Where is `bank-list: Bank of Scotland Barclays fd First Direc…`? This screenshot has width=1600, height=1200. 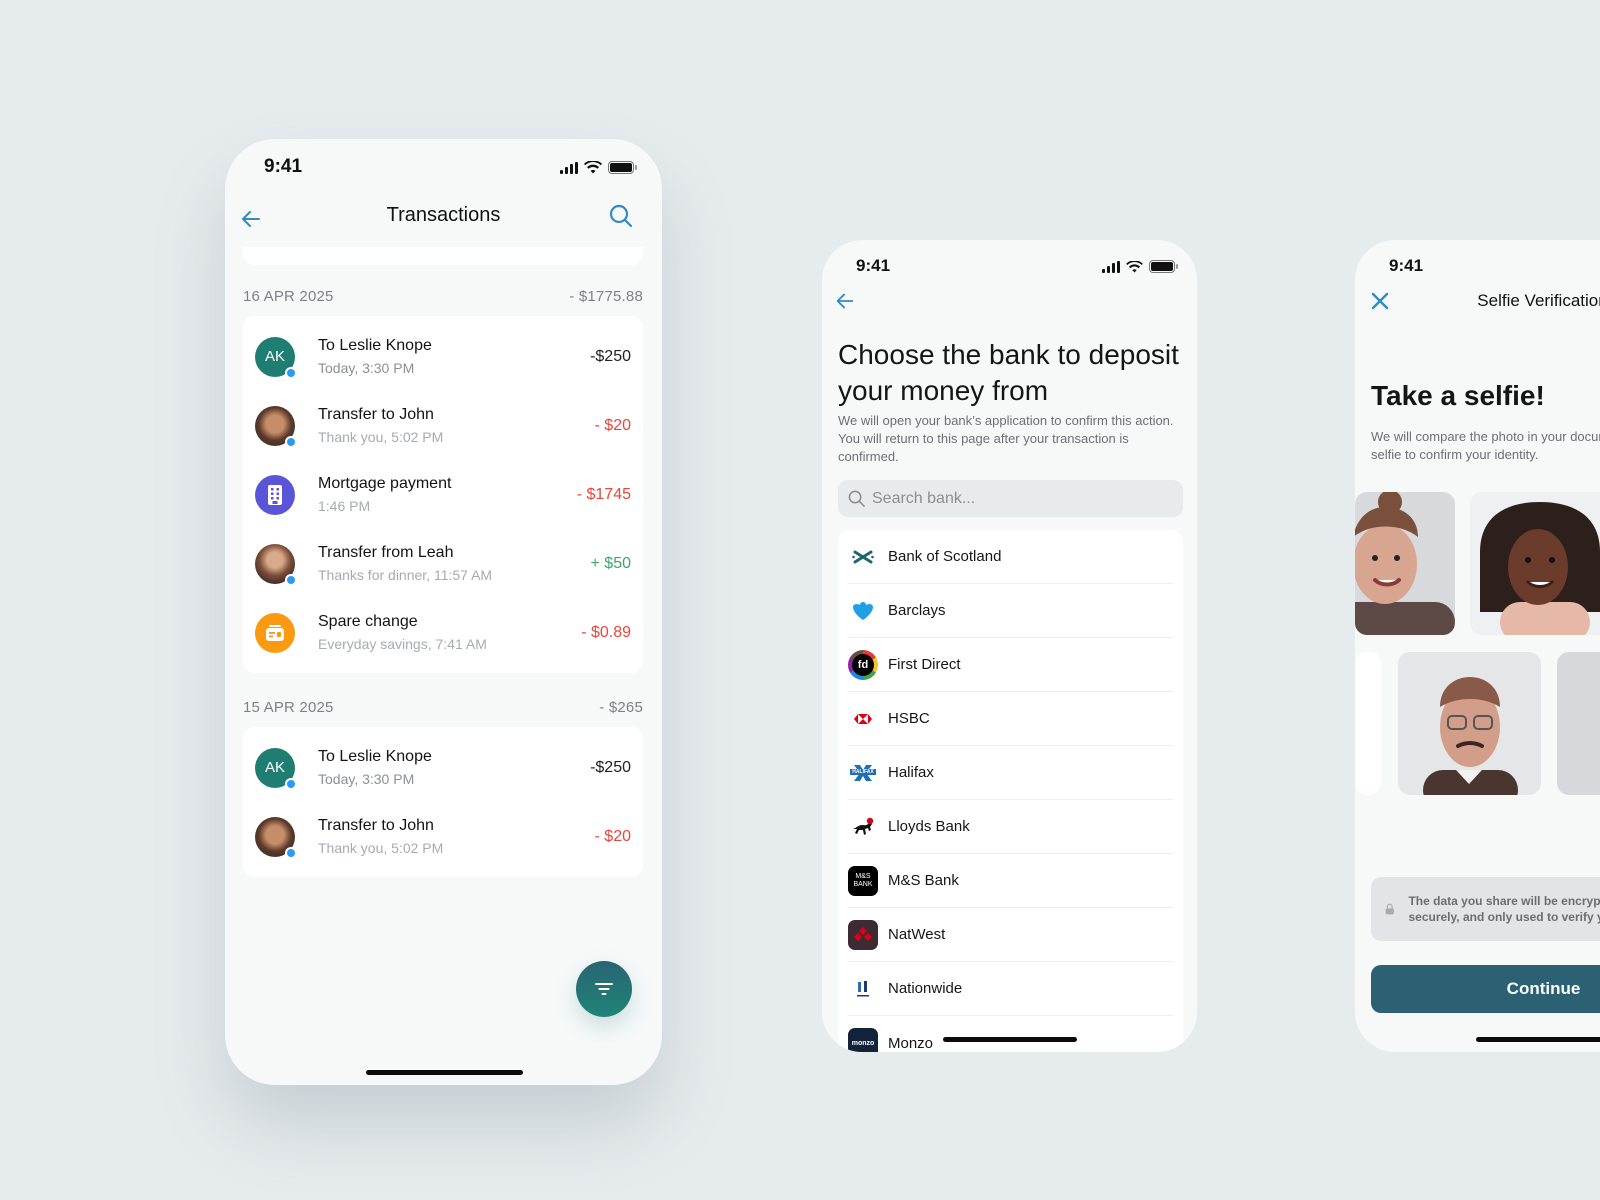 bank-list: Bank of Scotland Barclays fd First Direc… is located at coordinates (1010, 791).